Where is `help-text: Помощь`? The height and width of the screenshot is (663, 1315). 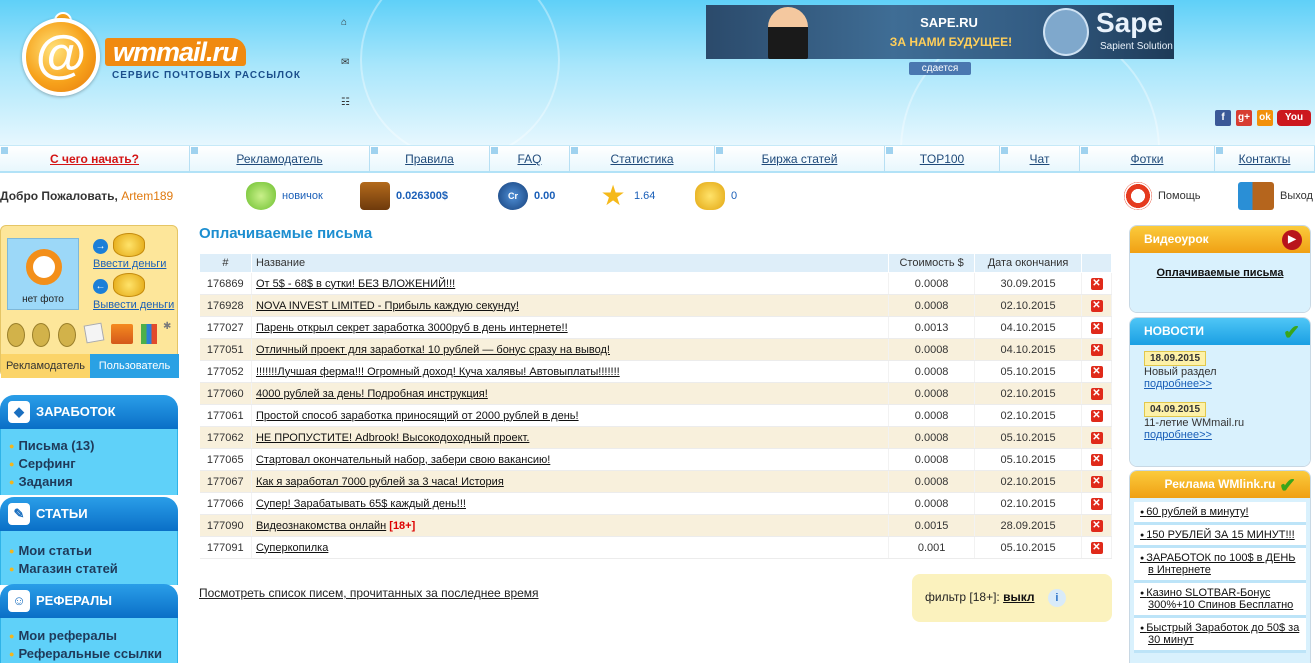
help-text: Помощь is located at coordinates (1179, 196).